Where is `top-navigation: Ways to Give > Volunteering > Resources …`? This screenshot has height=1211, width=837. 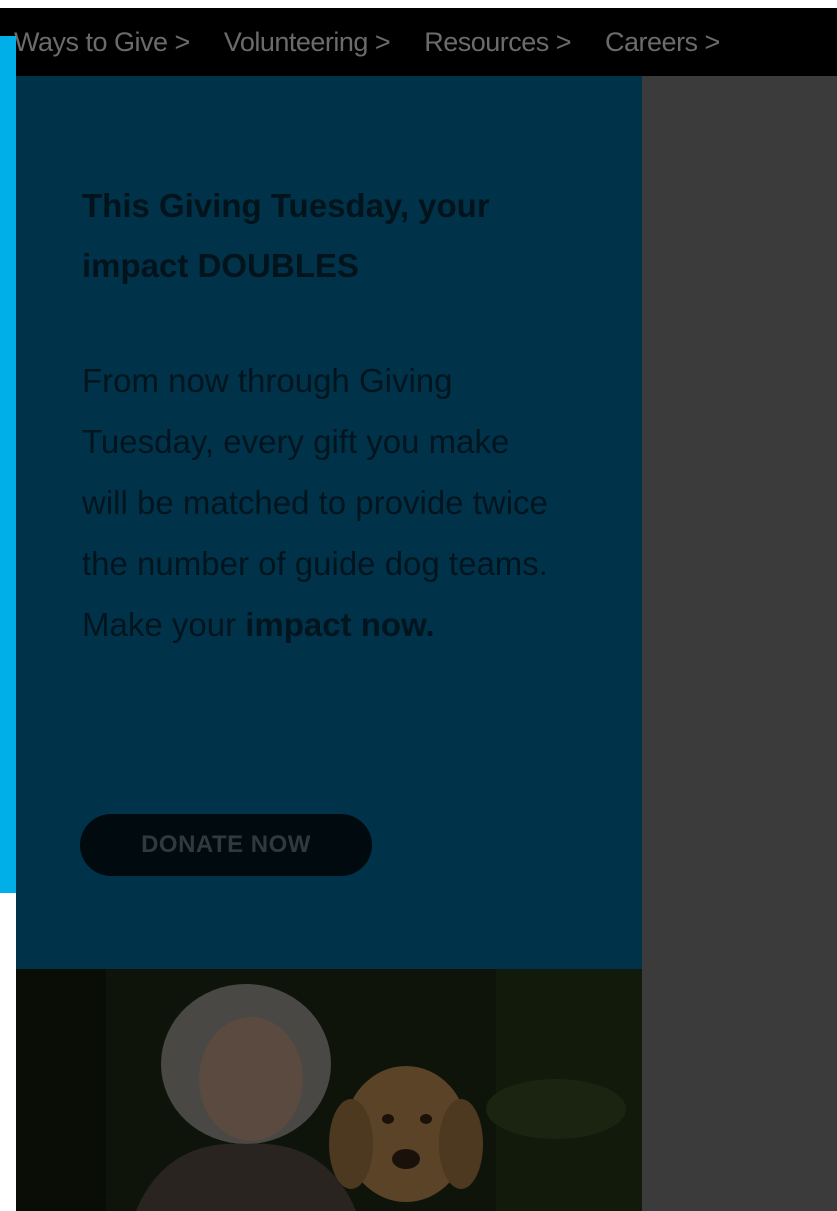 top-navigation: Ways to Give > Volunteering > Resources … is located at coordinates (418, 42).